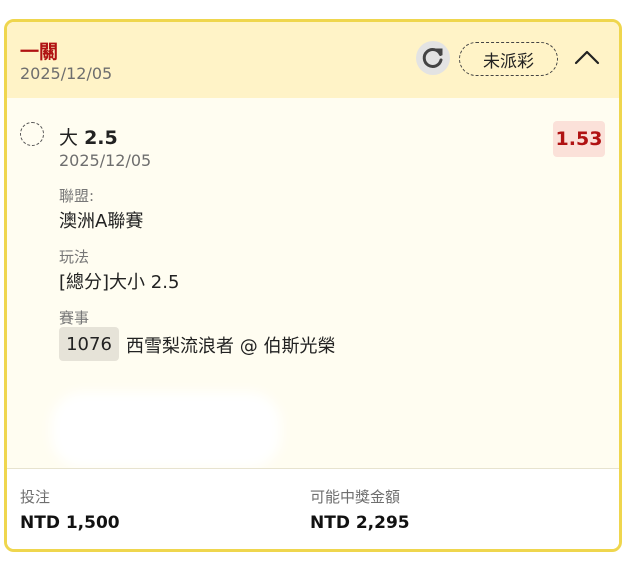 The height and width of the screenshot is (564, 624). Describe the element at coordinates (105, 160) in the screenshot. I see `selection-date: 2025/12/05` at that location.